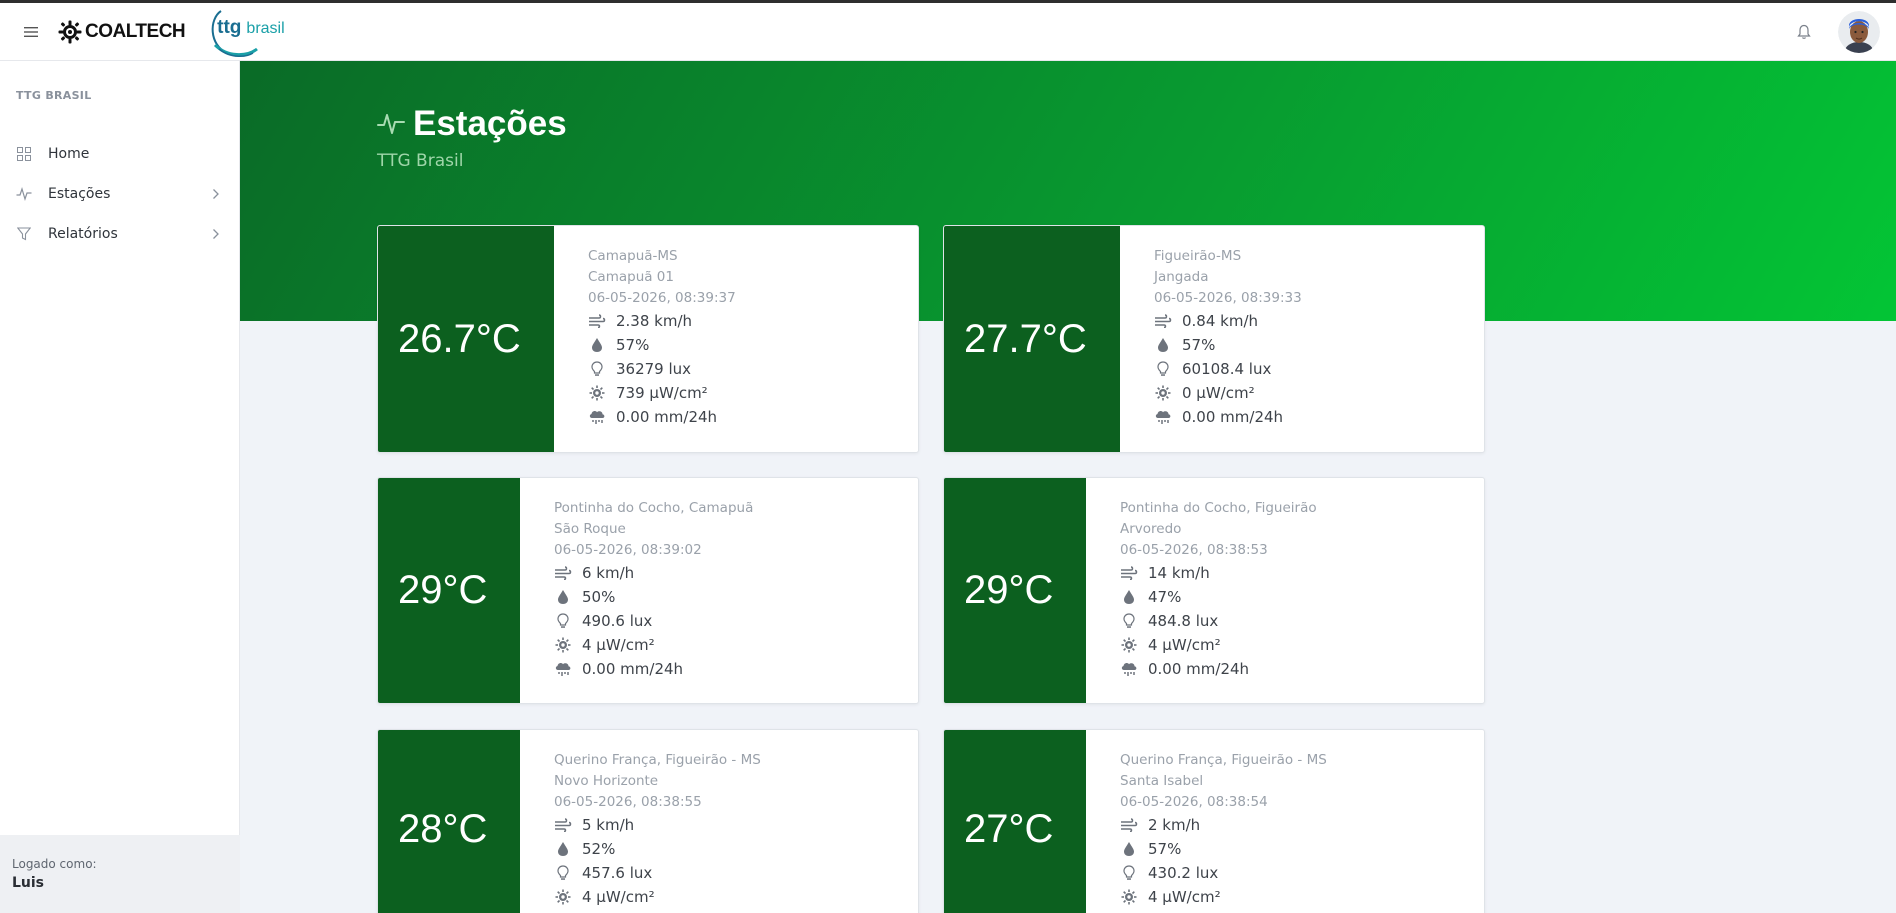  Describe the element at coordinates (1804, 32) in the screenshot. I see `notifications-button` at that location.